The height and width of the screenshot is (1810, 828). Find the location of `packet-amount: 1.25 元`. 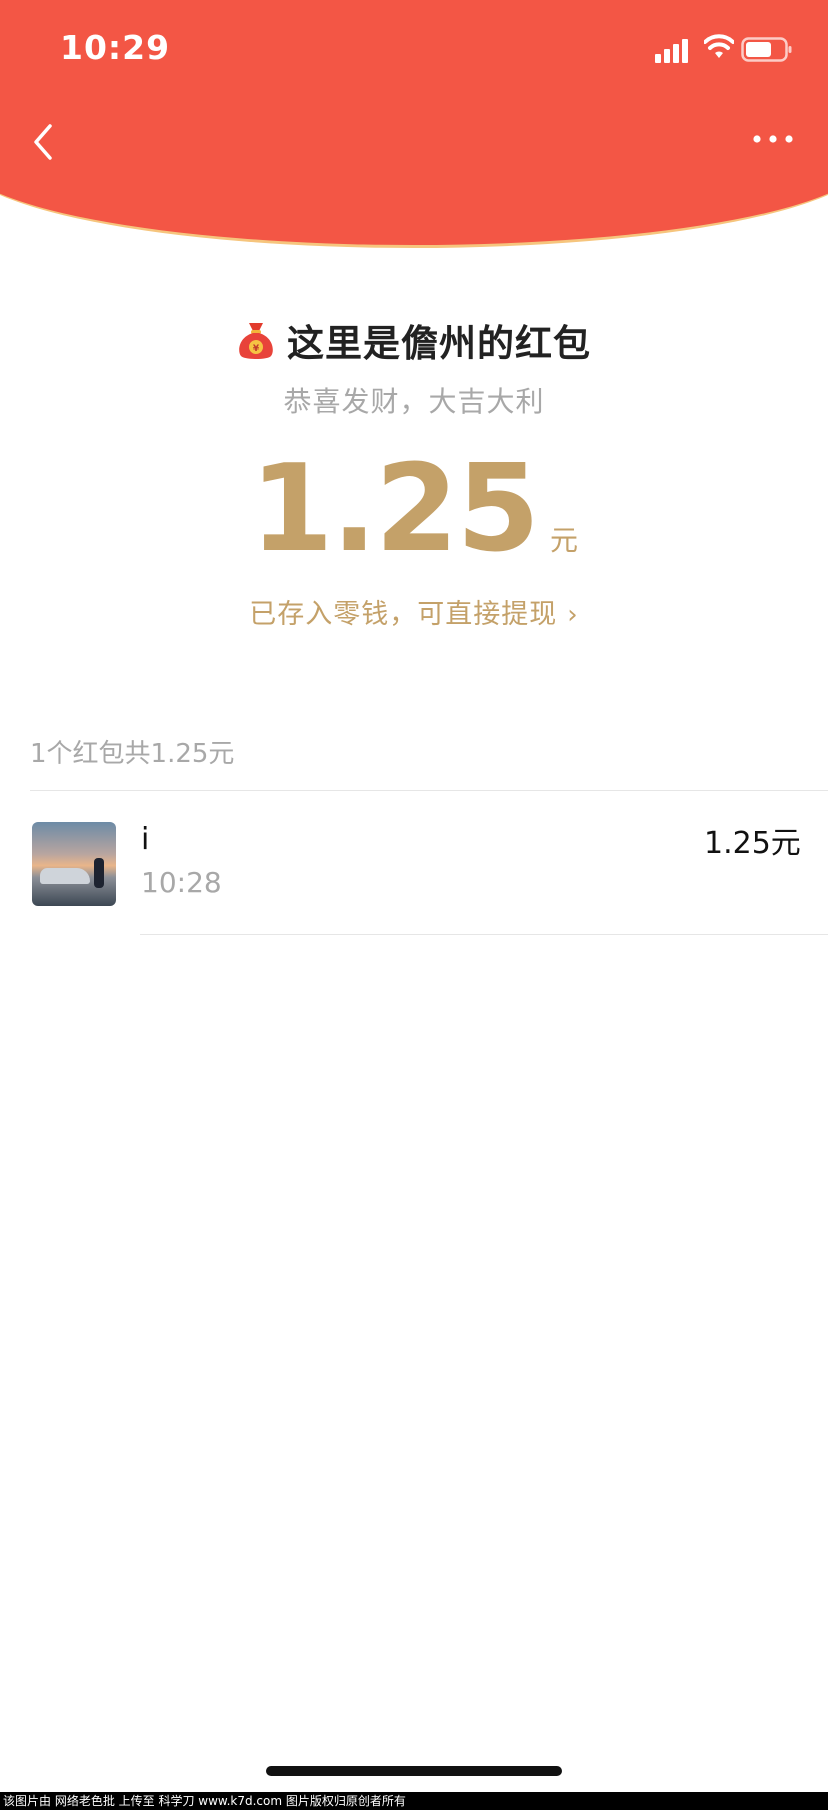

packet-amount: 1.25 元 is located at coordinates (414, 510).